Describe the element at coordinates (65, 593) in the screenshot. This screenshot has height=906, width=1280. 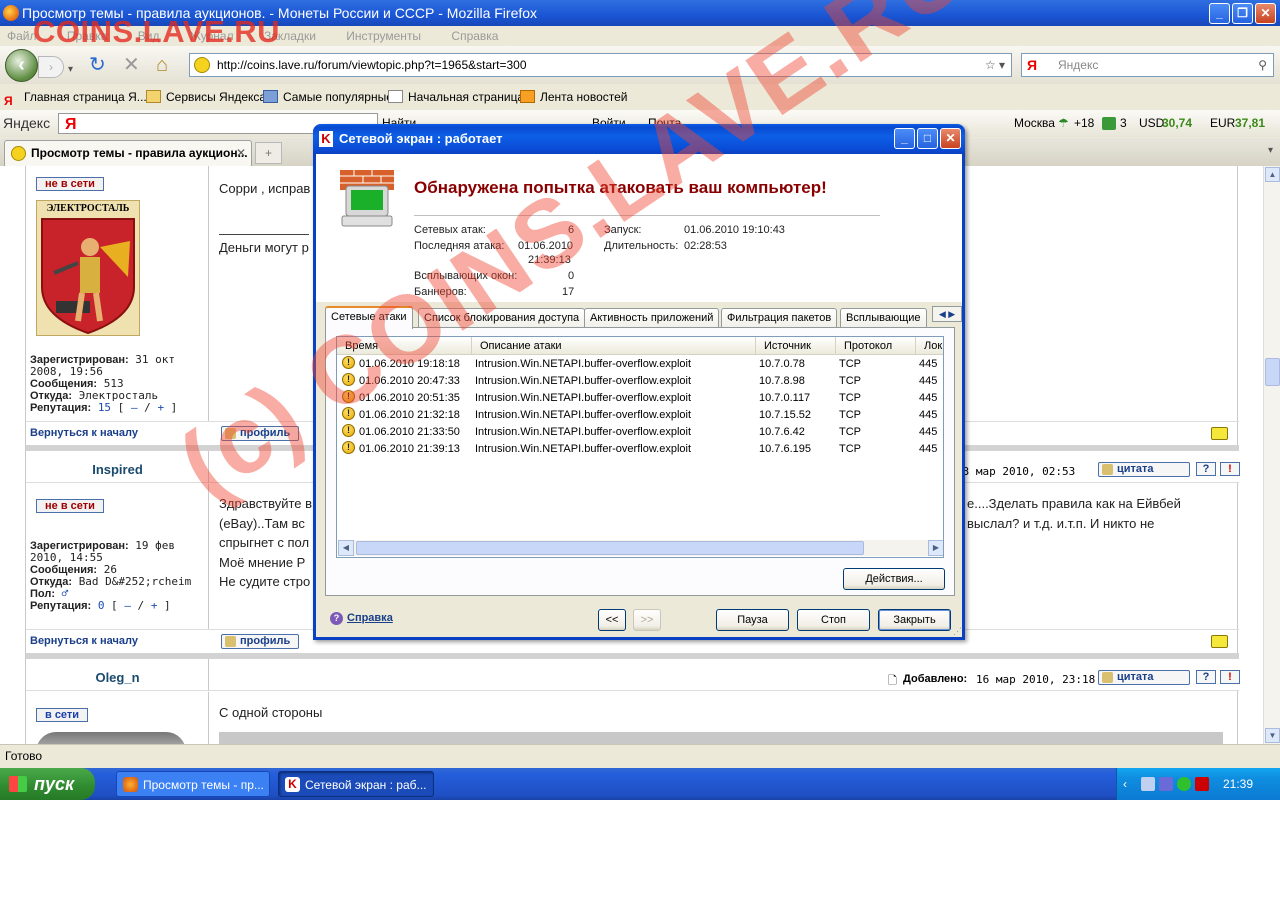
I see `male-icon: ♂` at that location.